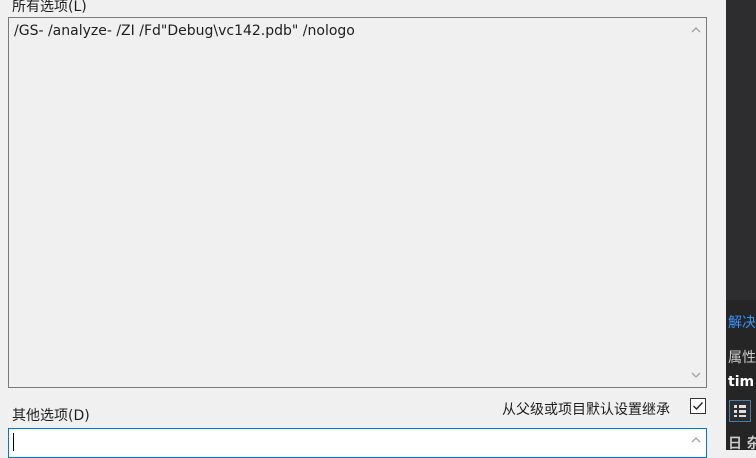 The image size is (756, 458). Describe the element at coordinates (13, 442) in the screenshot. I see `text-caret` at that location.